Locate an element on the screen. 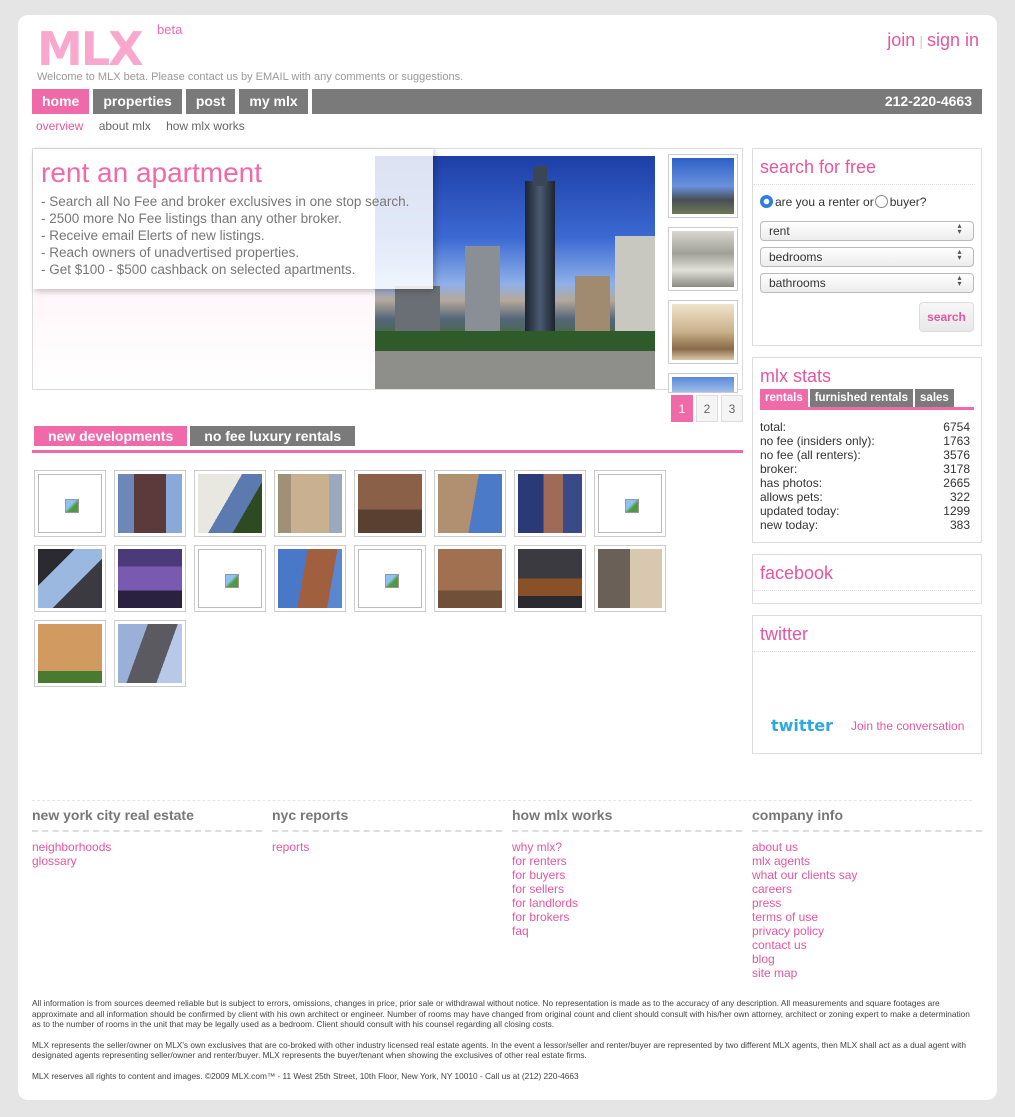 This screenshot has height=1117, width=1015. stats-tabs: rentals furnished rentals sales is located at coordinates (867, 398).